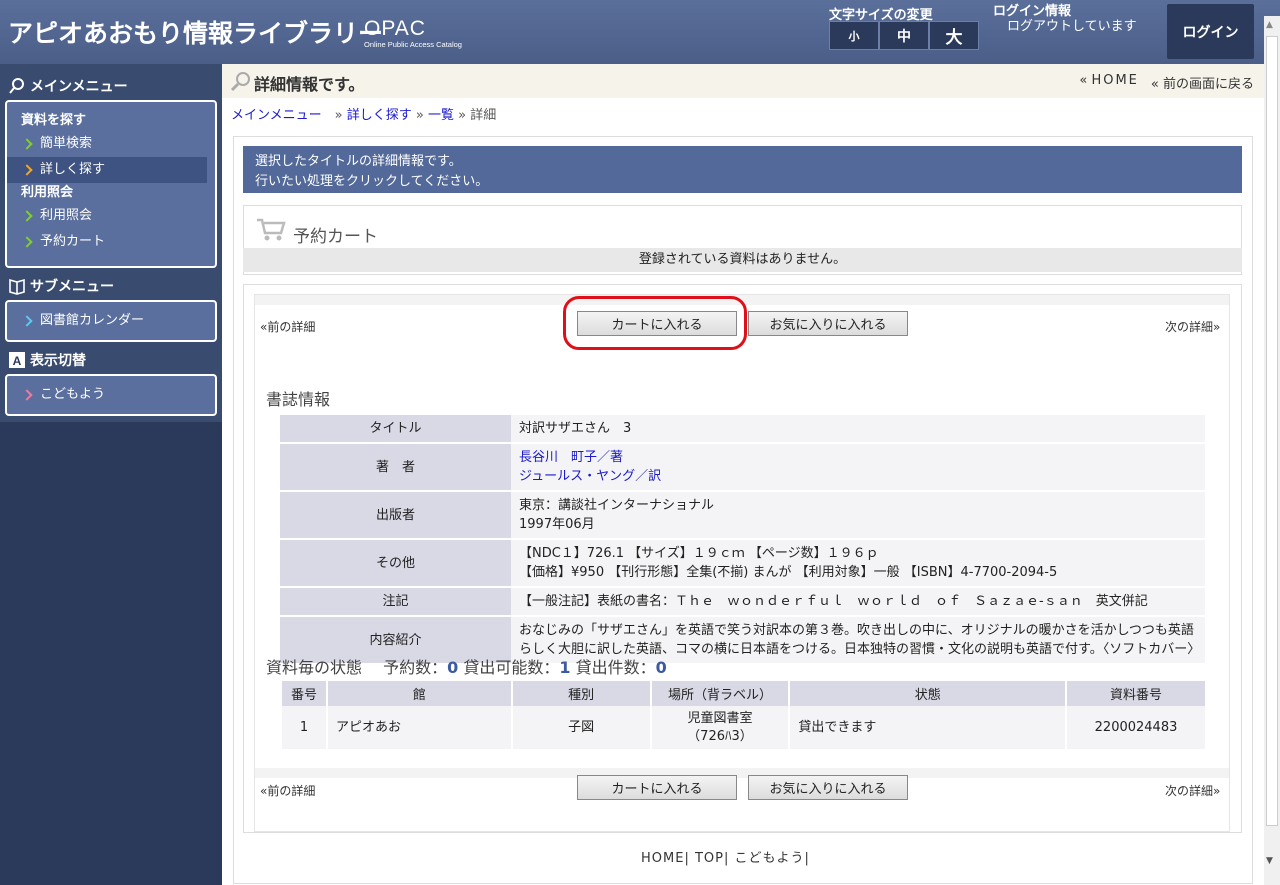 This screenshot has height=885, width=1280. Describe the element at coordinates (1072, 26) in the screenshot. I see `login-status: ログアウトしています` at that location.